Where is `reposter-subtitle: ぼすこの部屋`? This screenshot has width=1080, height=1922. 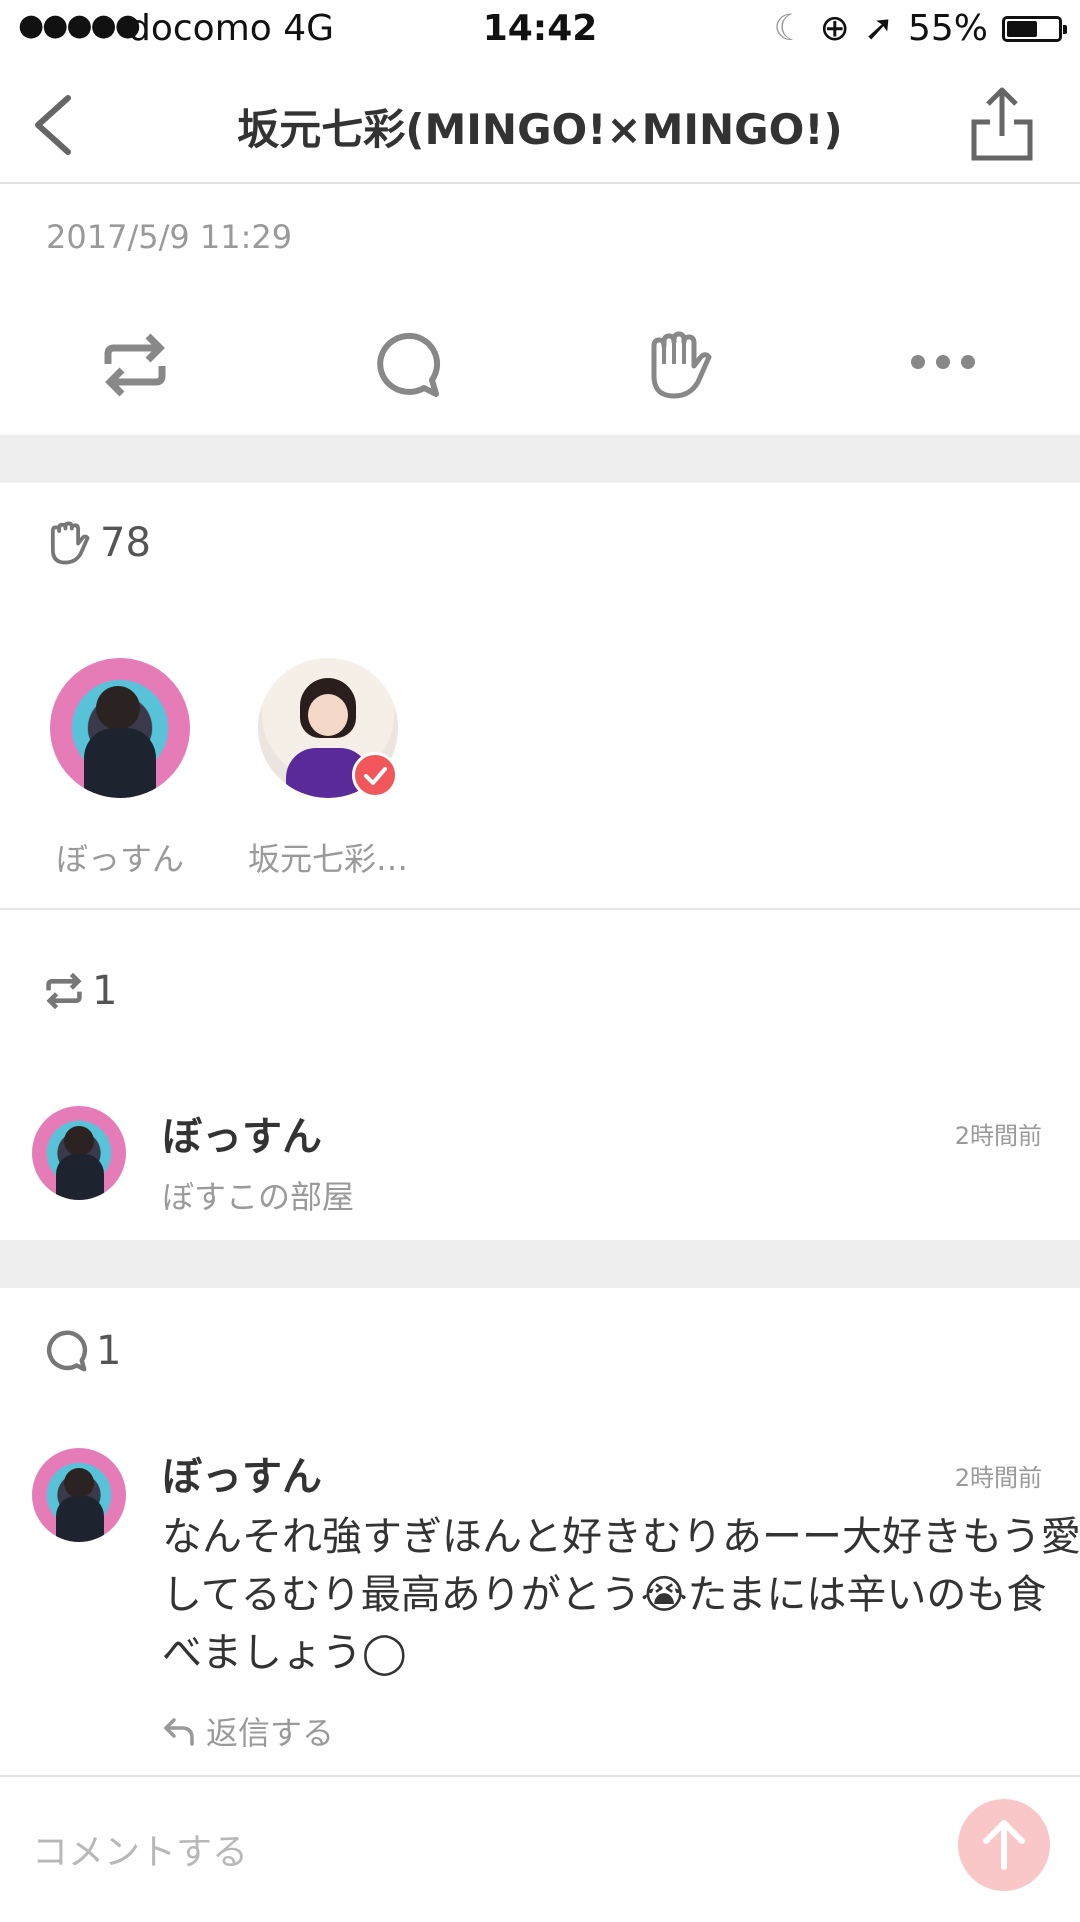
reposter-subtitle: ぼすこの部屋 is located at coordinates (258, 1197).